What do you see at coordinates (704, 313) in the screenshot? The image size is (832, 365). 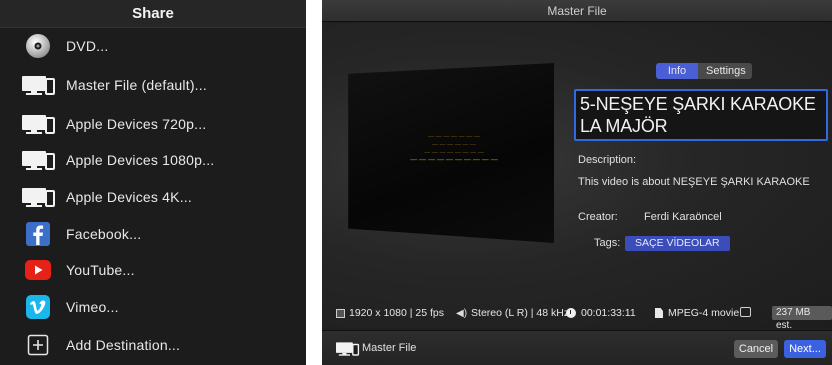 I see `format-text: MPEG-4 movie` at bounding box center [704, 313].